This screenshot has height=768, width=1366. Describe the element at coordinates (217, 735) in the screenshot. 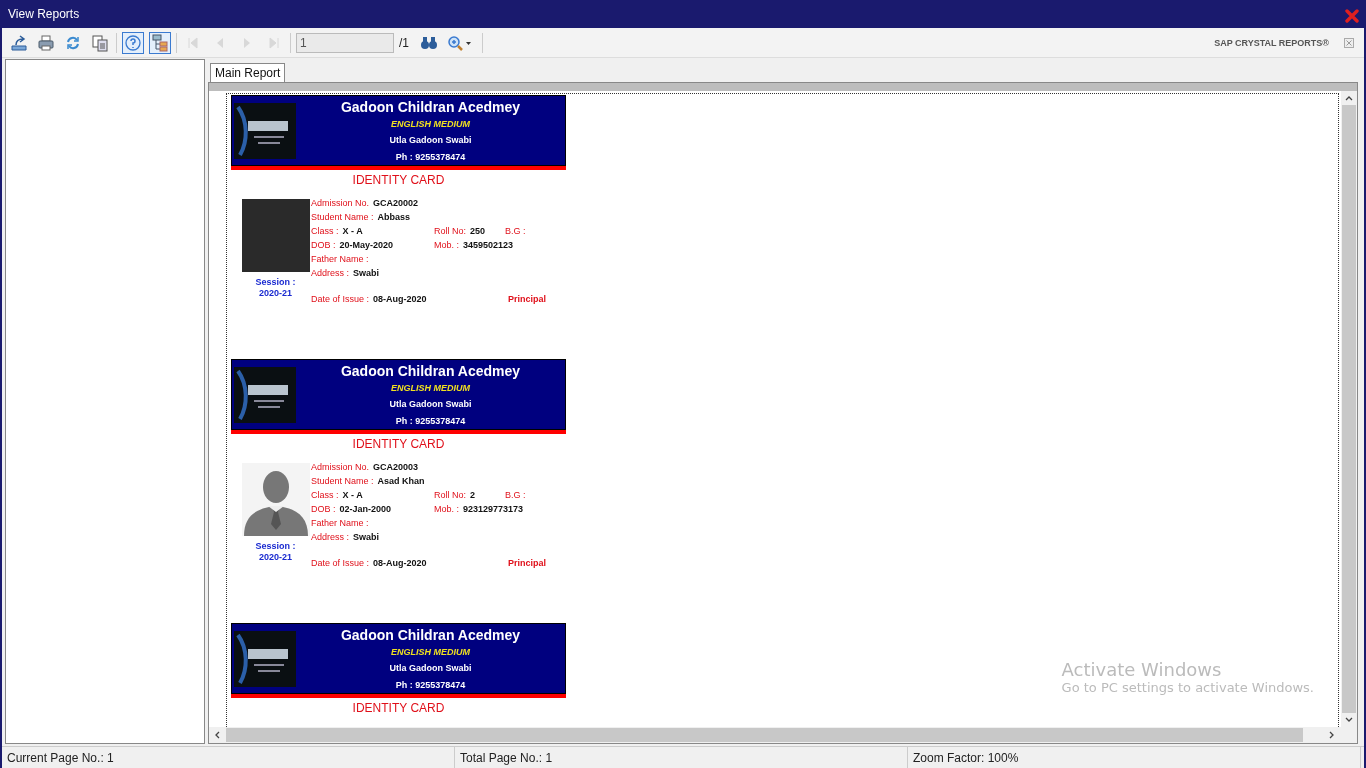

I see `scroll-left-icon` at that location.